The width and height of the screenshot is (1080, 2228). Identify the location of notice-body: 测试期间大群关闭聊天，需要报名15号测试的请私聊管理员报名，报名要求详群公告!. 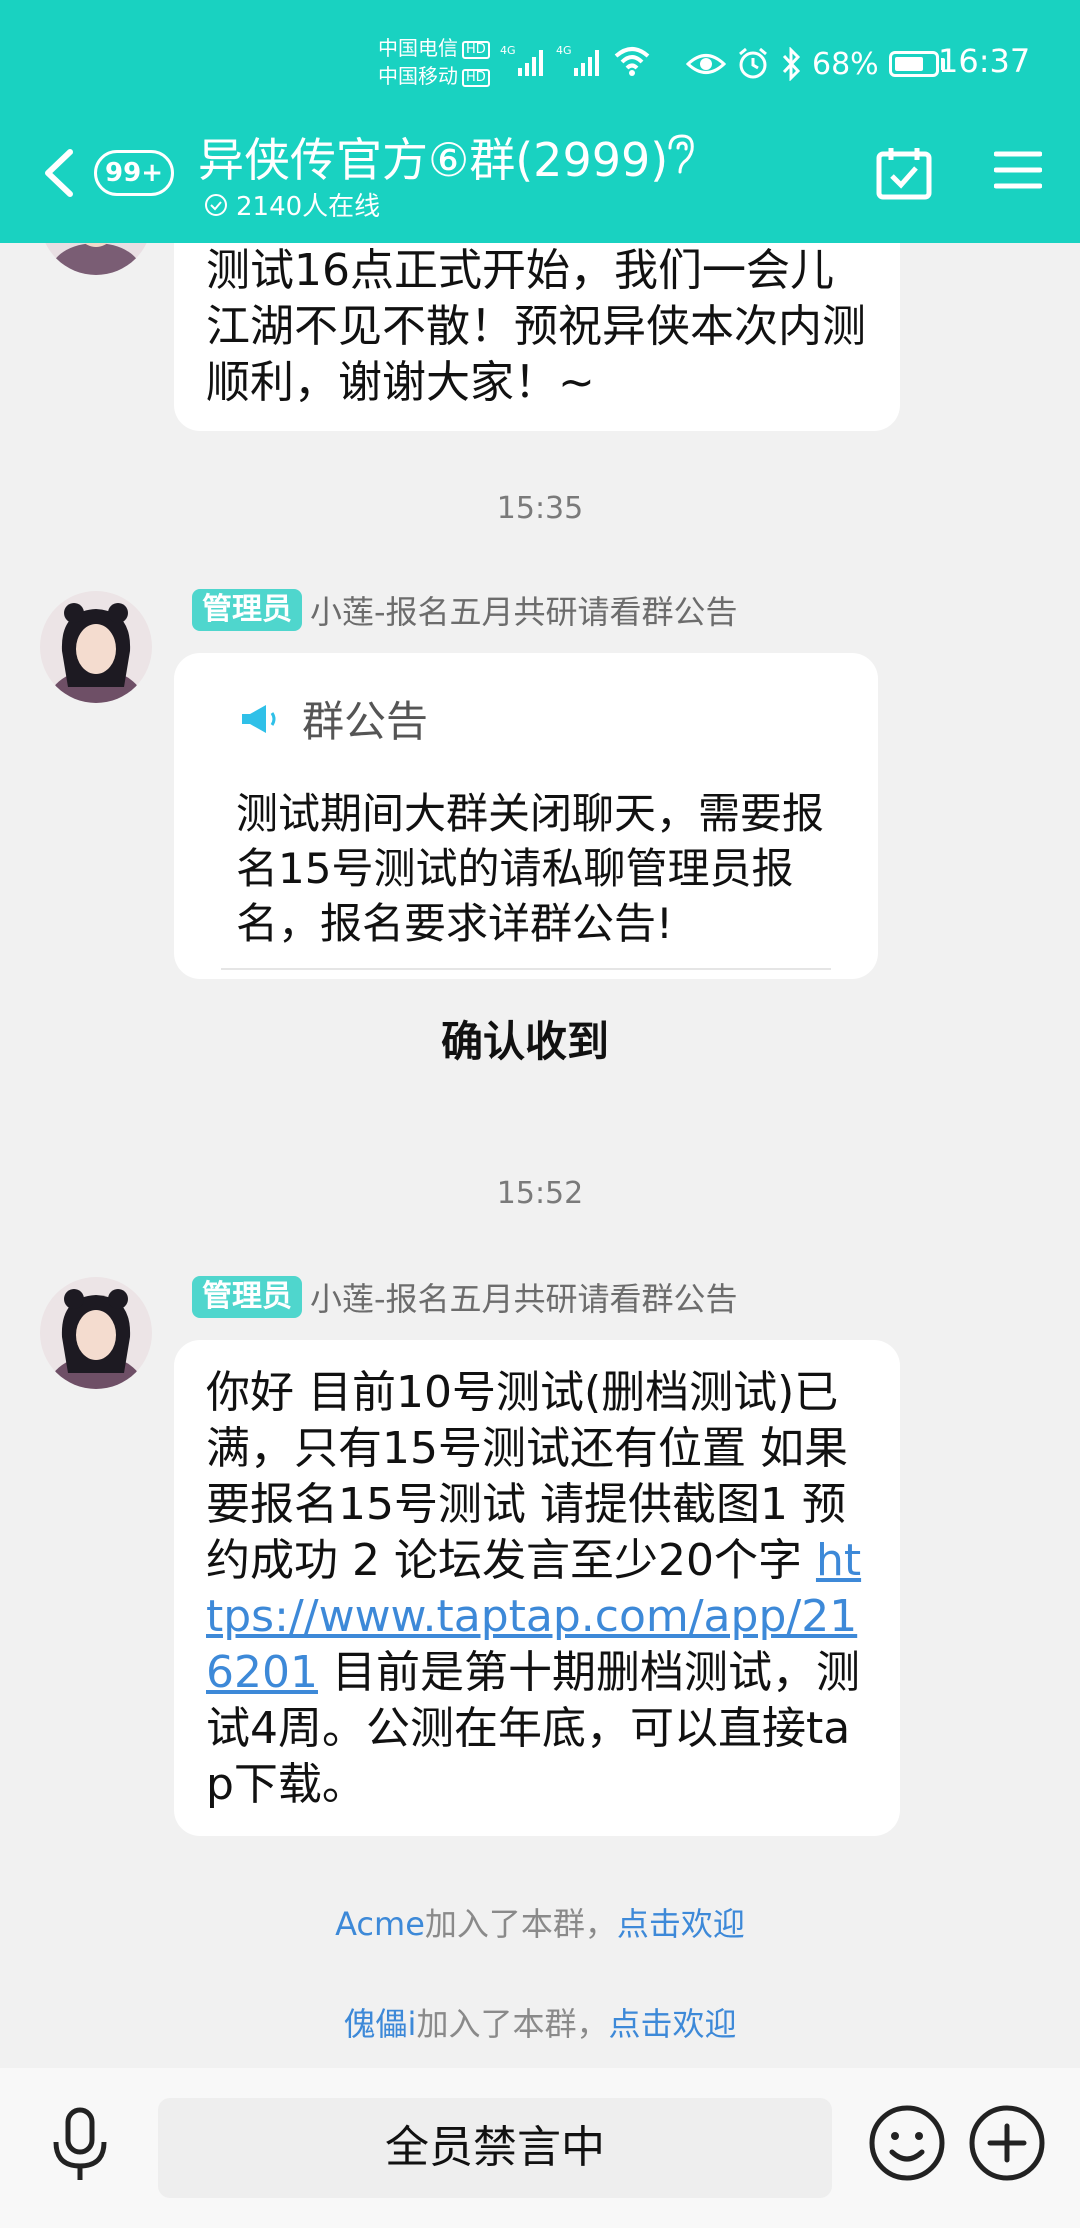
(530, 868).